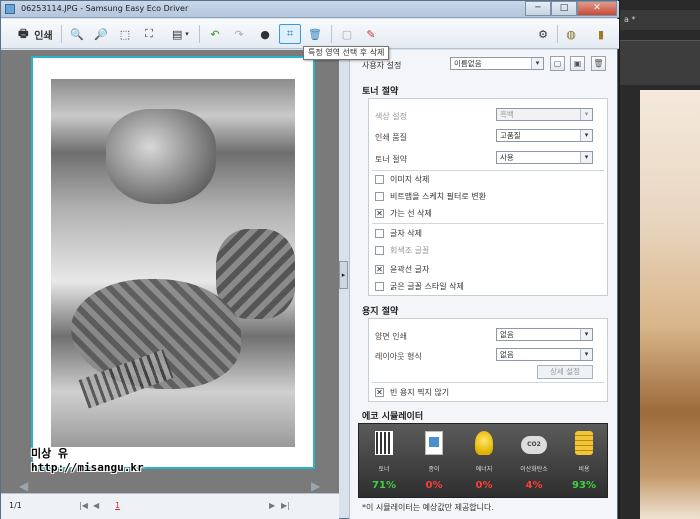  I want to click on remove-text-checkbox: 글자 삭제, so click(398, 233).